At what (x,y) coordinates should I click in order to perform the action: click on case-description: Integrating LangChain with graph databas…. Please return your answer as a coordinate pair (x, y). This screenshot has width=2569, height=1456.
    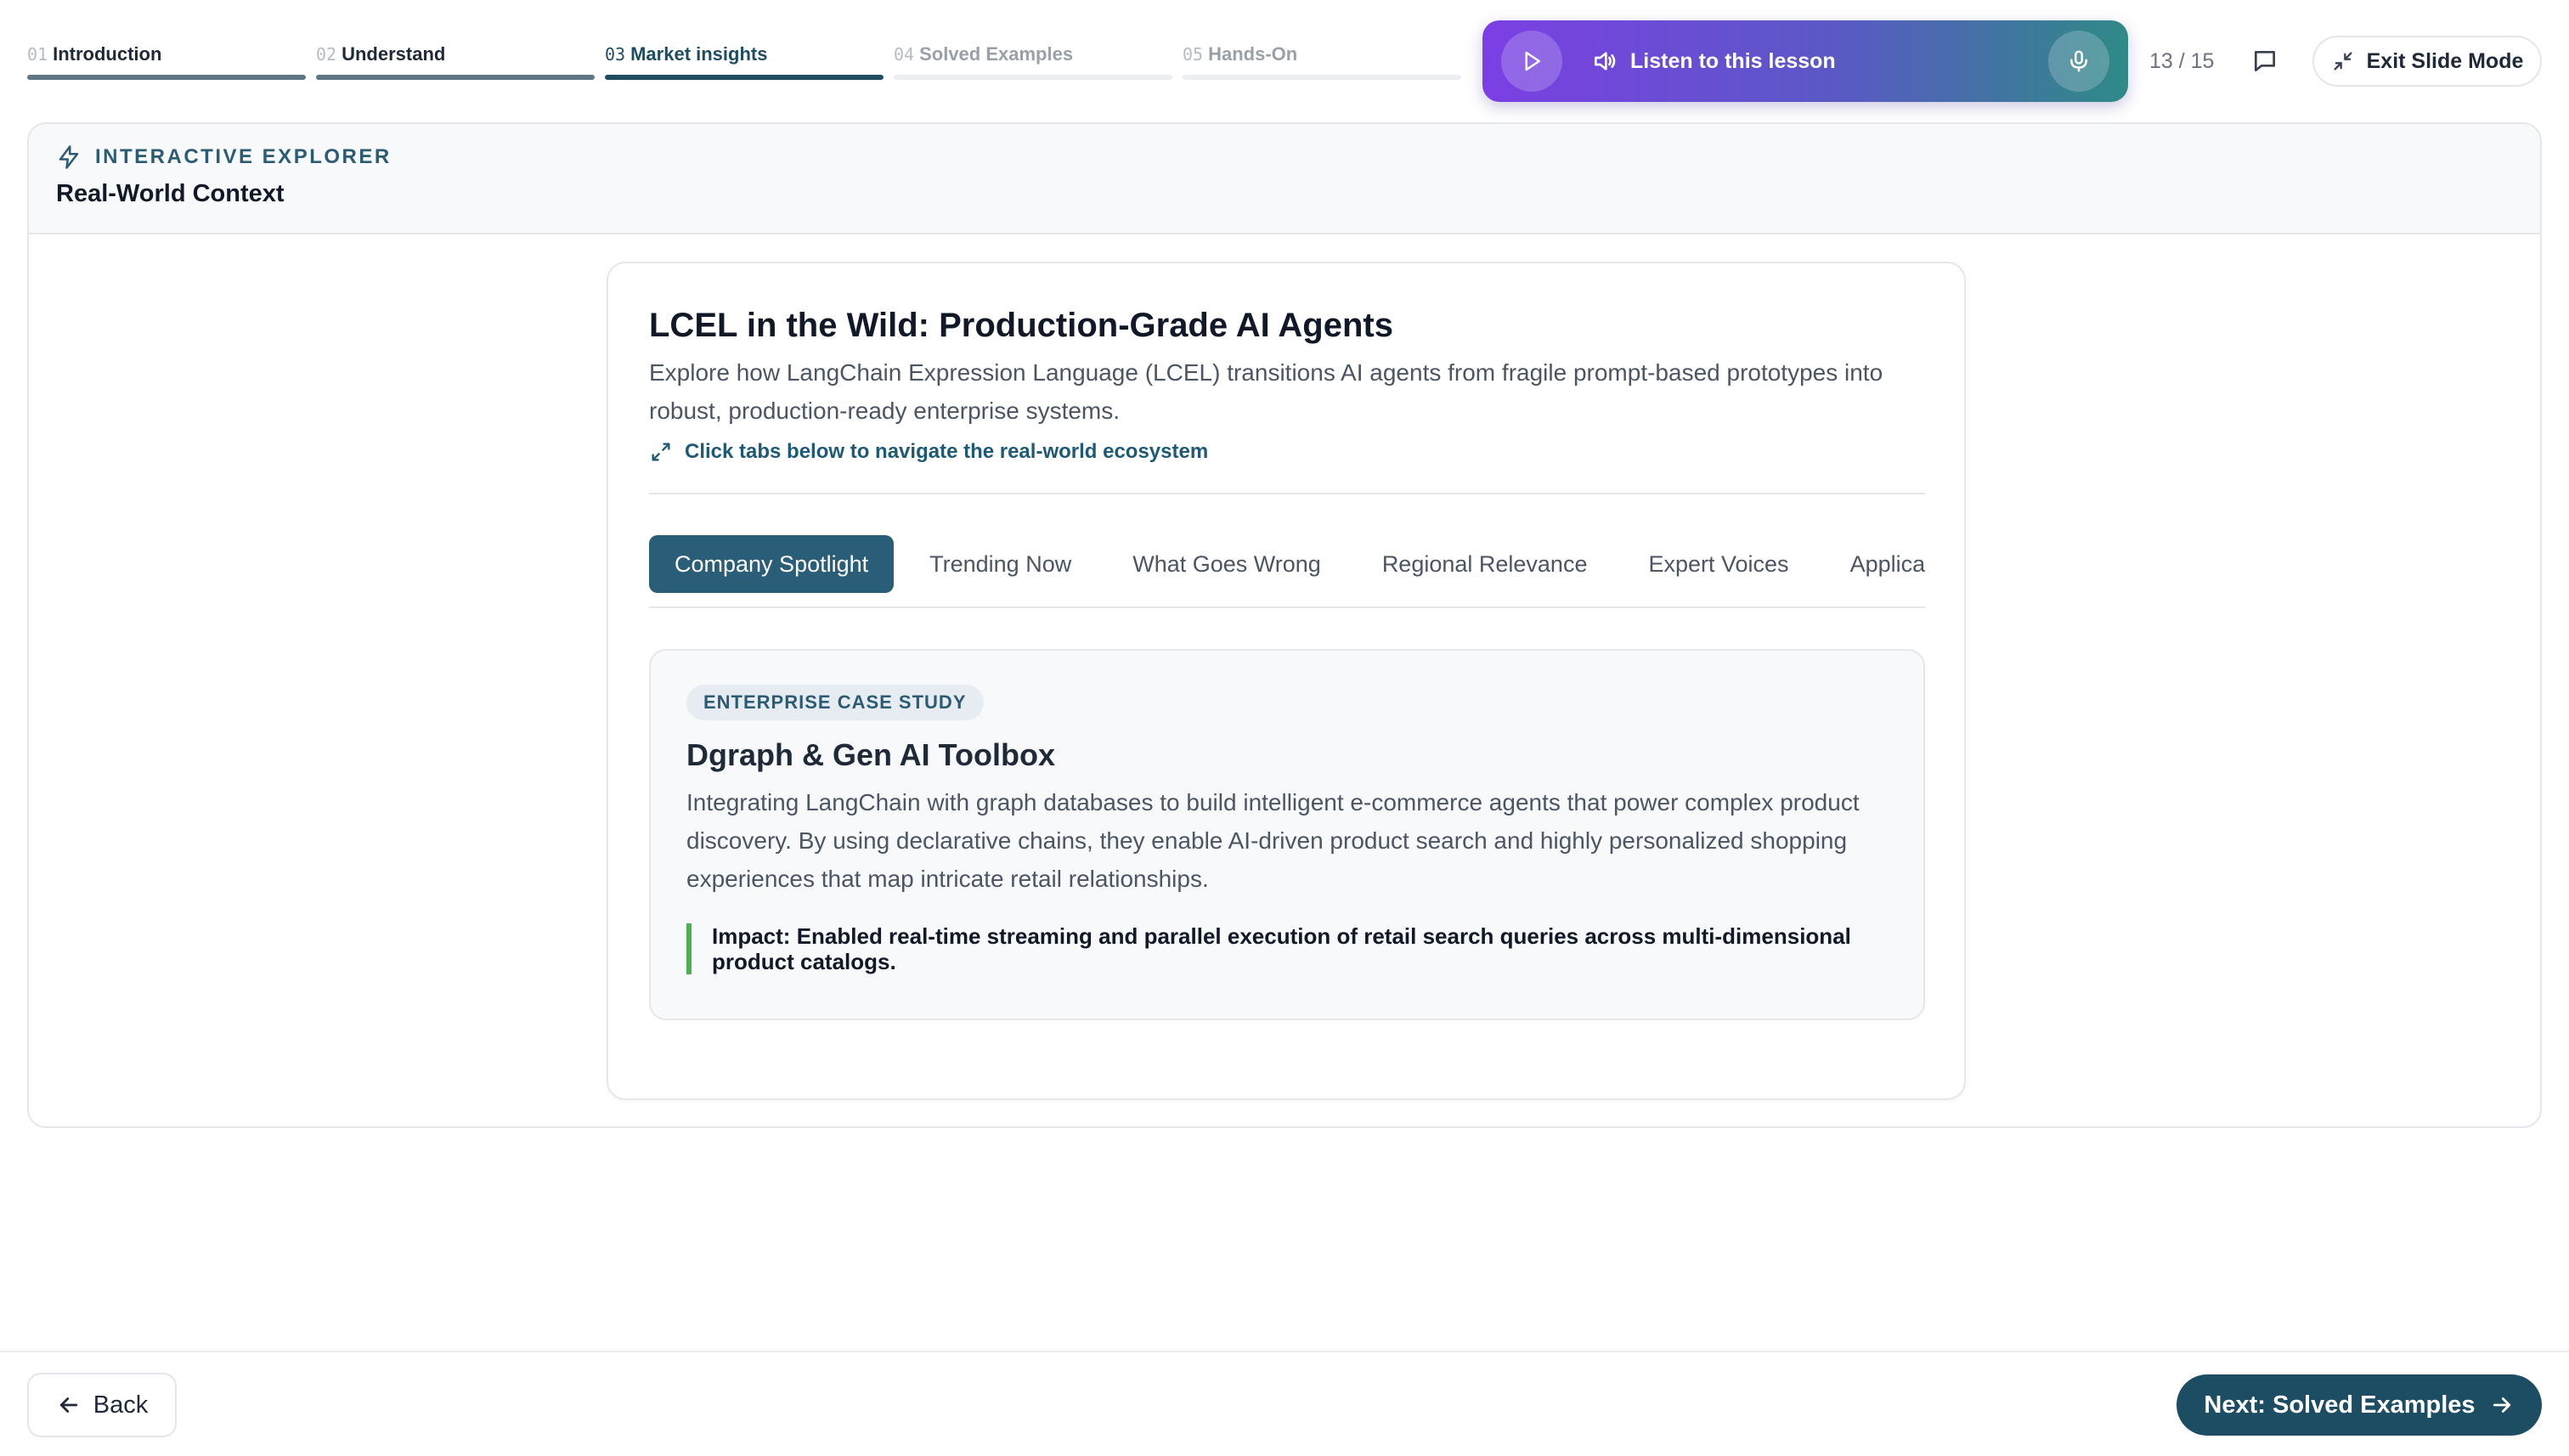
    Looking at the image, I should click on (1273, 841).